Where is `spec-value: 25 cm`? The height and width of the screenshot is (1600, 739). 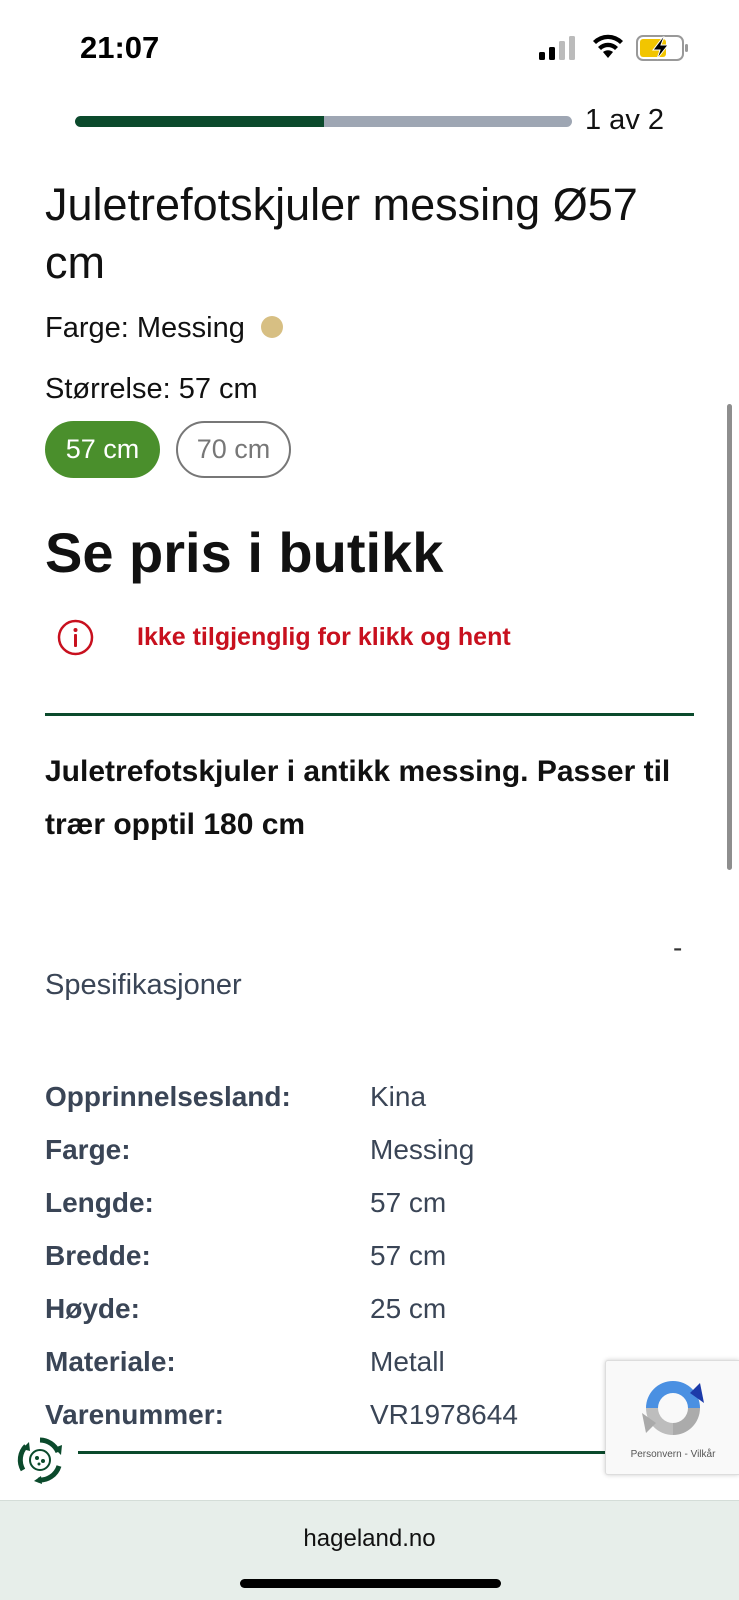 spec-value: 25 cm is located at coordinates (408, 1308).